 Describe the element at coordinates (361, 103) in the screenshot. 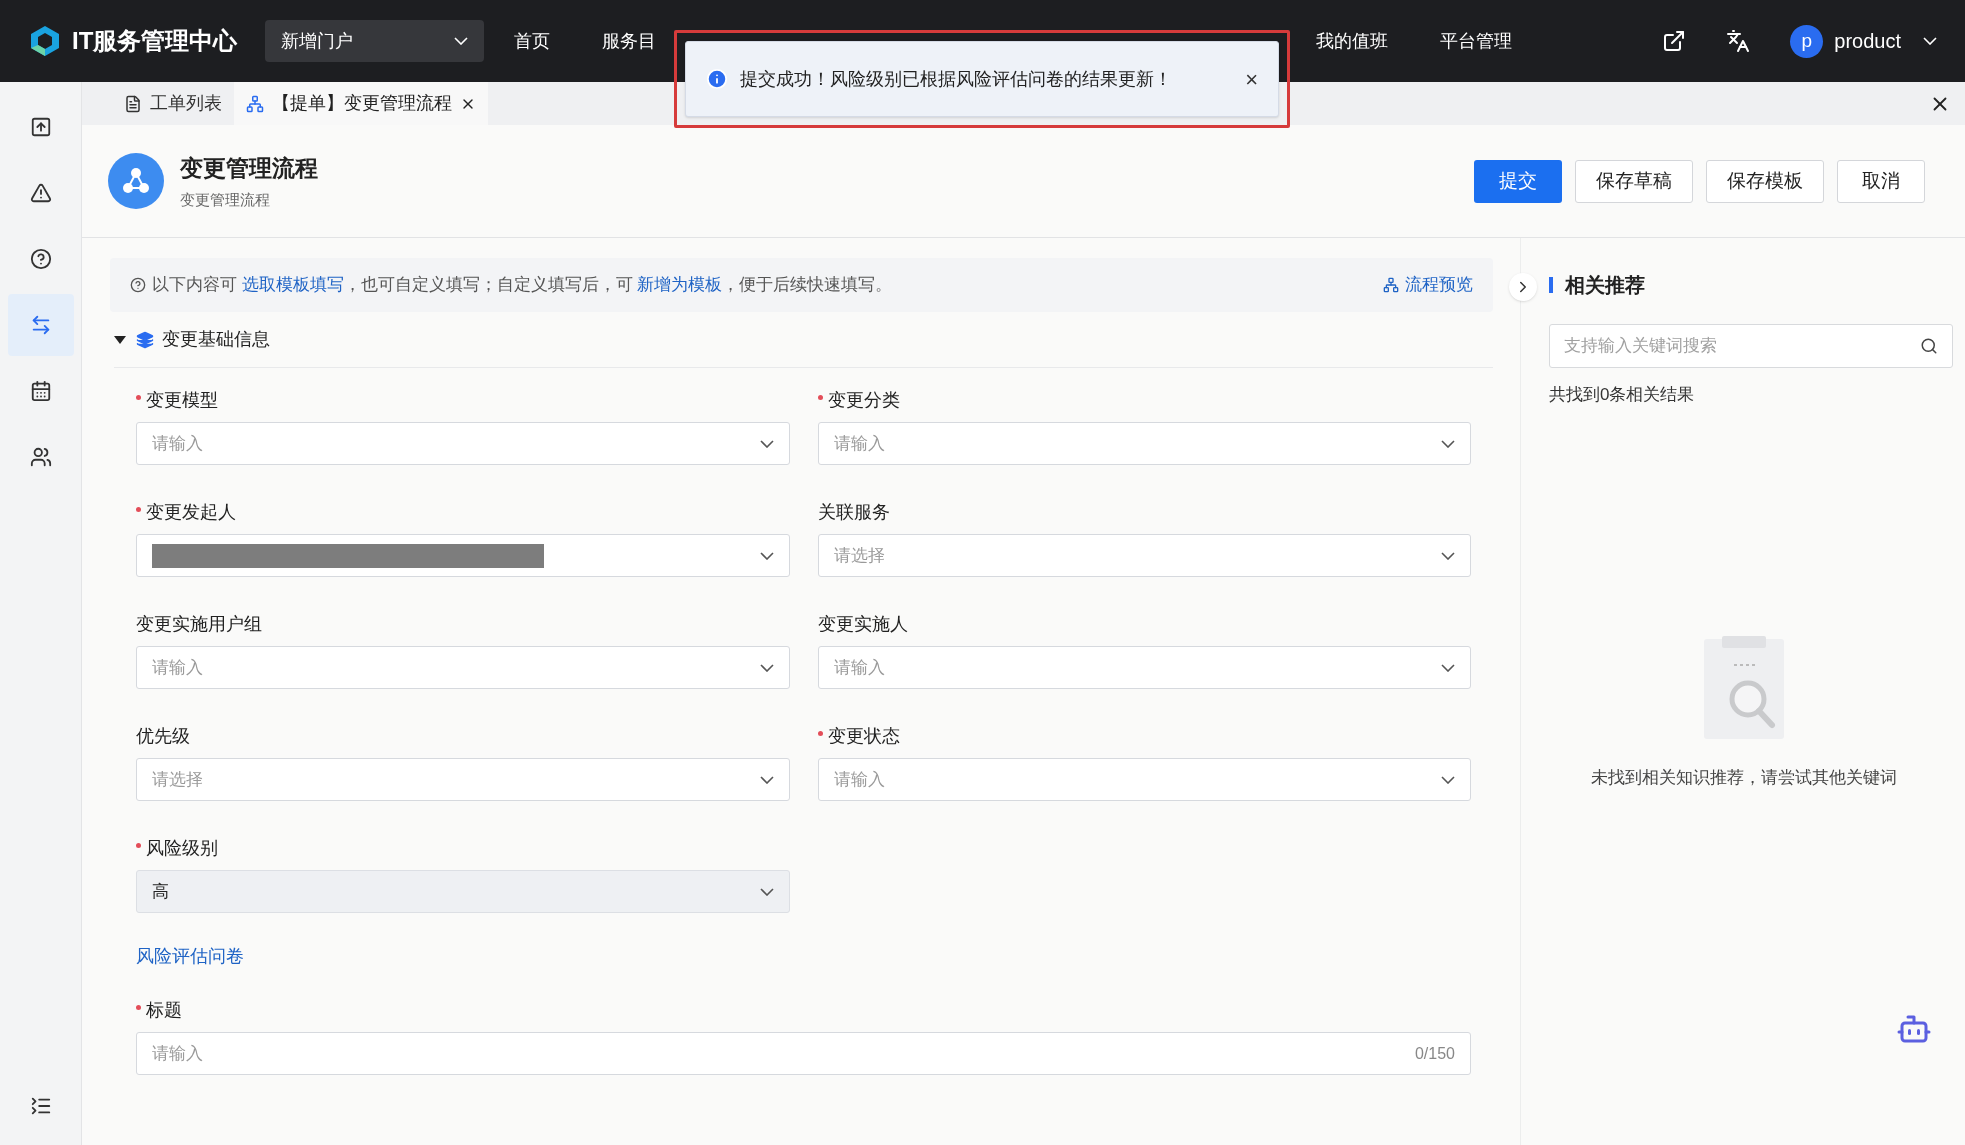

I see `tab: 【提单】变更管理流程` at that location.